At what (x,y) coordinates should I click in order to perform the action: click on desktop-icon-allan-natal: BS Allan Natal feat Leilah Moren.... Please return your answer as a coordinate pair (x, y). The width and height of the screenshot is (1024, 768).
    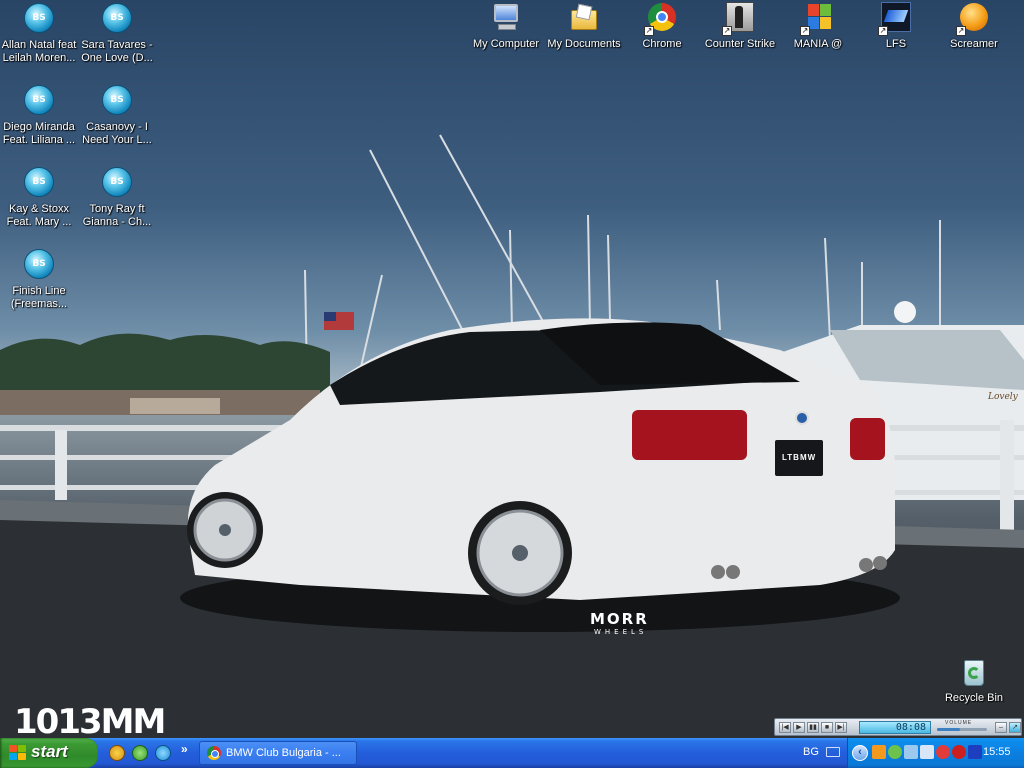
    Looking at the image, I should click on (39, 33).